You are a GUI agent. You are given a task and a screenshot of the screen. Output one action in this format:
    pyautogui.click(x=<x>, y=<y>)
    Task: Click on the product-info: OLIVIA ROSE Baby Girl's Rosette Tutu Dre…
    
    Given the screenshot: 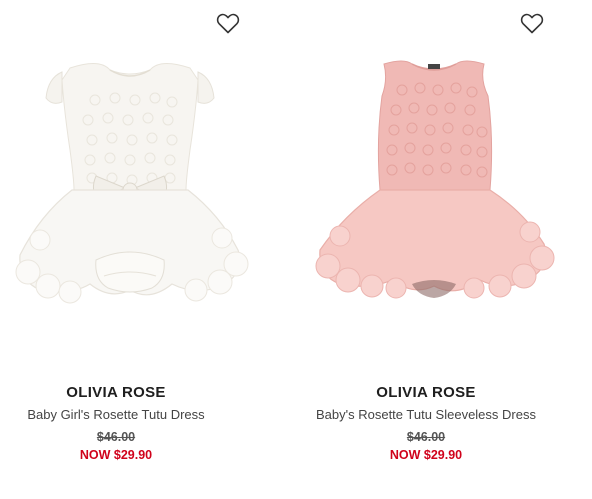 What is the action you would take?
    pyautogui.click(x=148, y=423)
    